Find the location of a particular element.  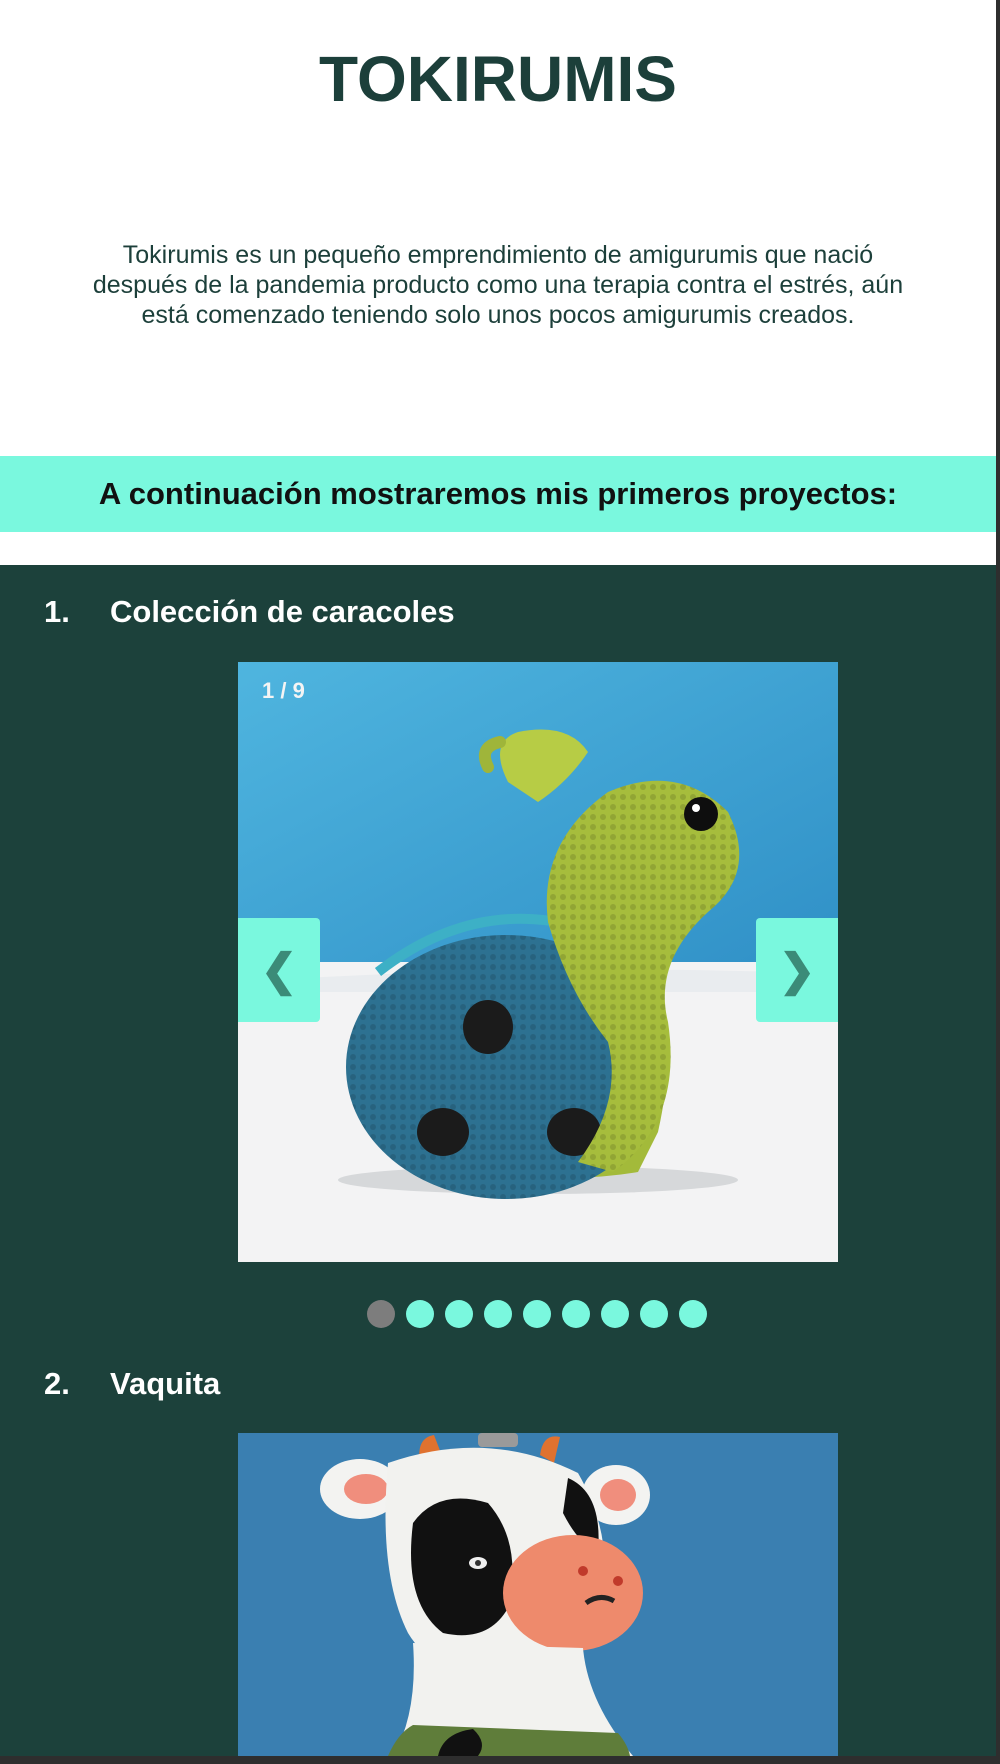

project-heading-2: 2. Vaquita is located at coordinates (132, 1384).